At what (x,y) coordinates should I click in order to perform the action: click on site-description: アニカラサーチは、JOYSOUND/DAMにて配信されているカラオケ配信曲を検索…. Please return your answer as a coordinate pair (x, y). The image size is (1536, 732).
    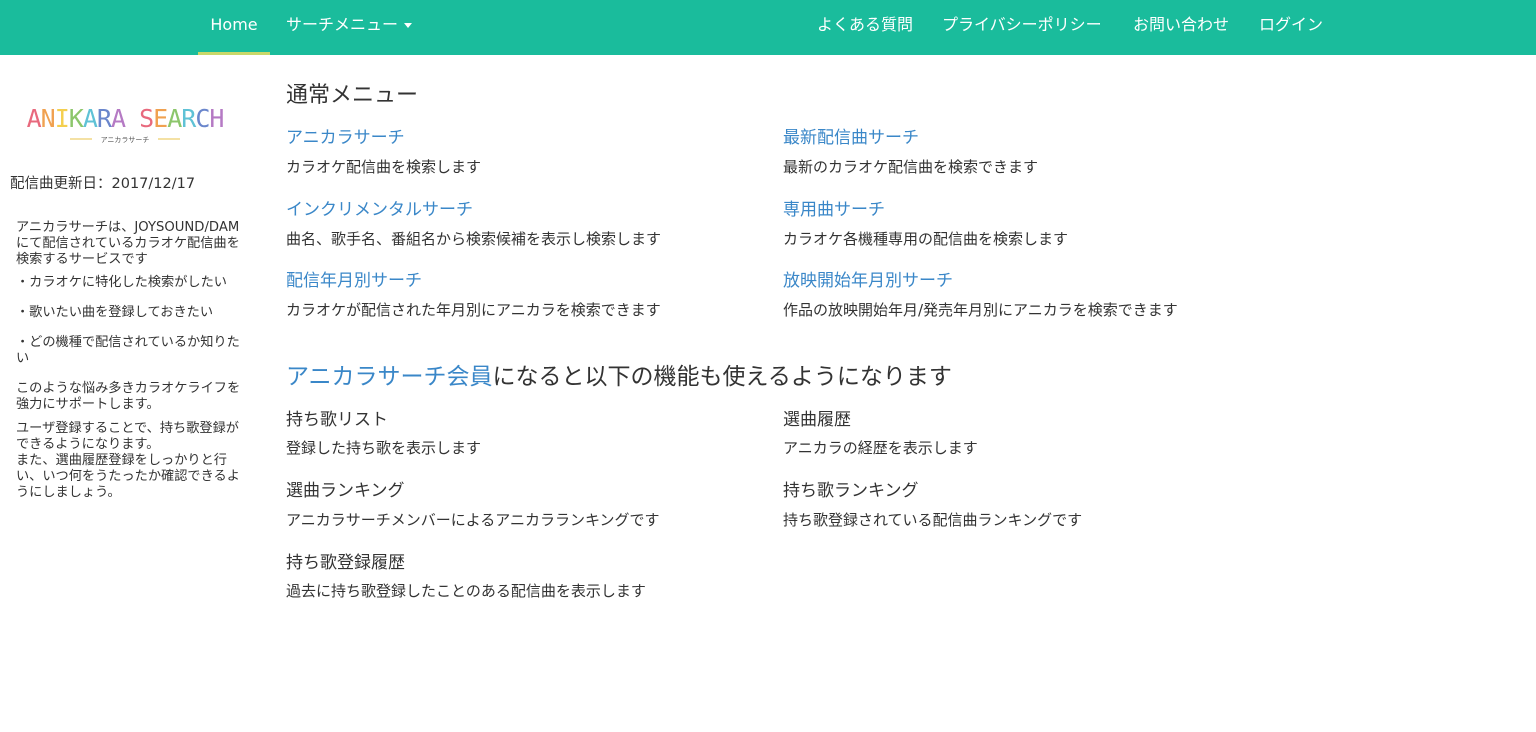
    Looking at the image, I should click on (130, 367).